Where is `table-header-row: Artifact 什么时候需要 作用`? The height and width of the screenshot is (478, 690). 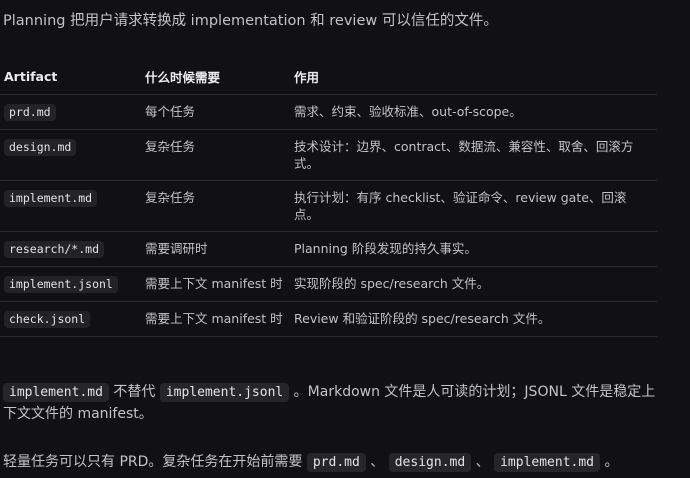
table-header-row: Artifact 什么时候需要 作用 is located at coordinates (328, 76).